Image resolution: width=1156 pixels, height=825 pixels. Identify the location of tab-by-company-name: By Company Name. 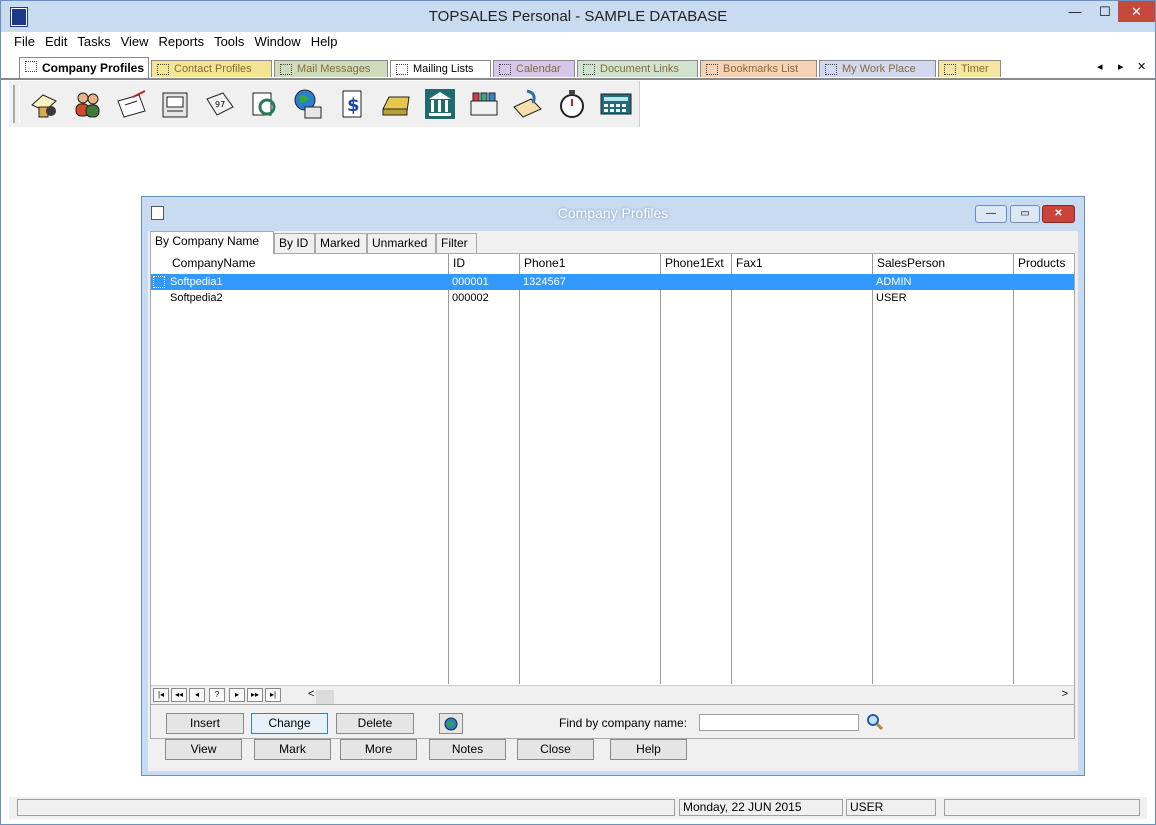
(212, 242).